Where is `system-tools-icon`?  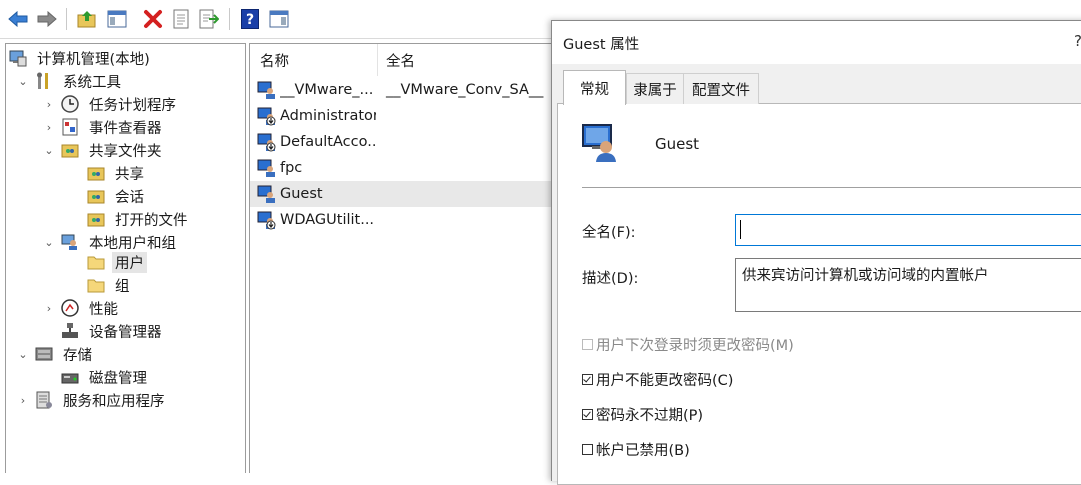
system-tools-icon is located at coordinates (44, 81).